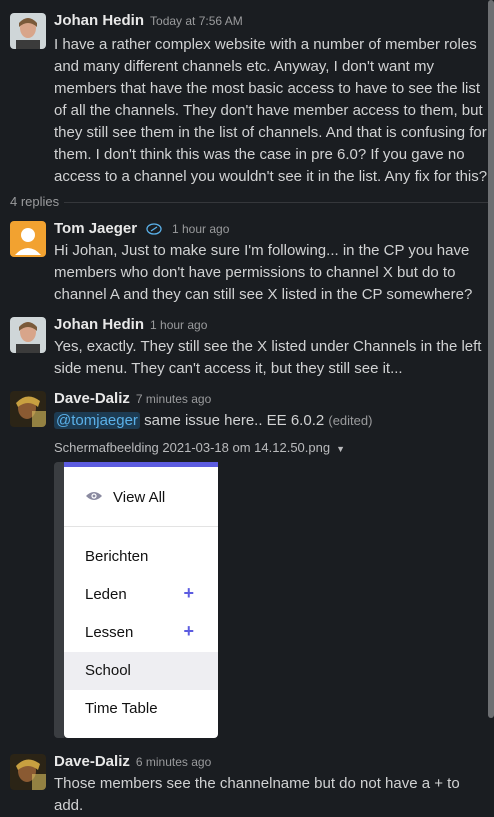 The height and width of the screenshot is (817, 494). Describe the element at coordinates (340, 449) in the screenshot. I see `chevron-down-icon: ▼` at that location.